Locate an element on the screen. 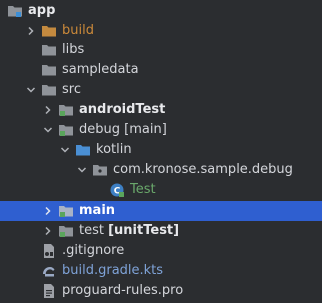 This screenshot has height=303, width=322. tree-item-label: com.kronose.sample.debug is located at coordinates (203, 169).